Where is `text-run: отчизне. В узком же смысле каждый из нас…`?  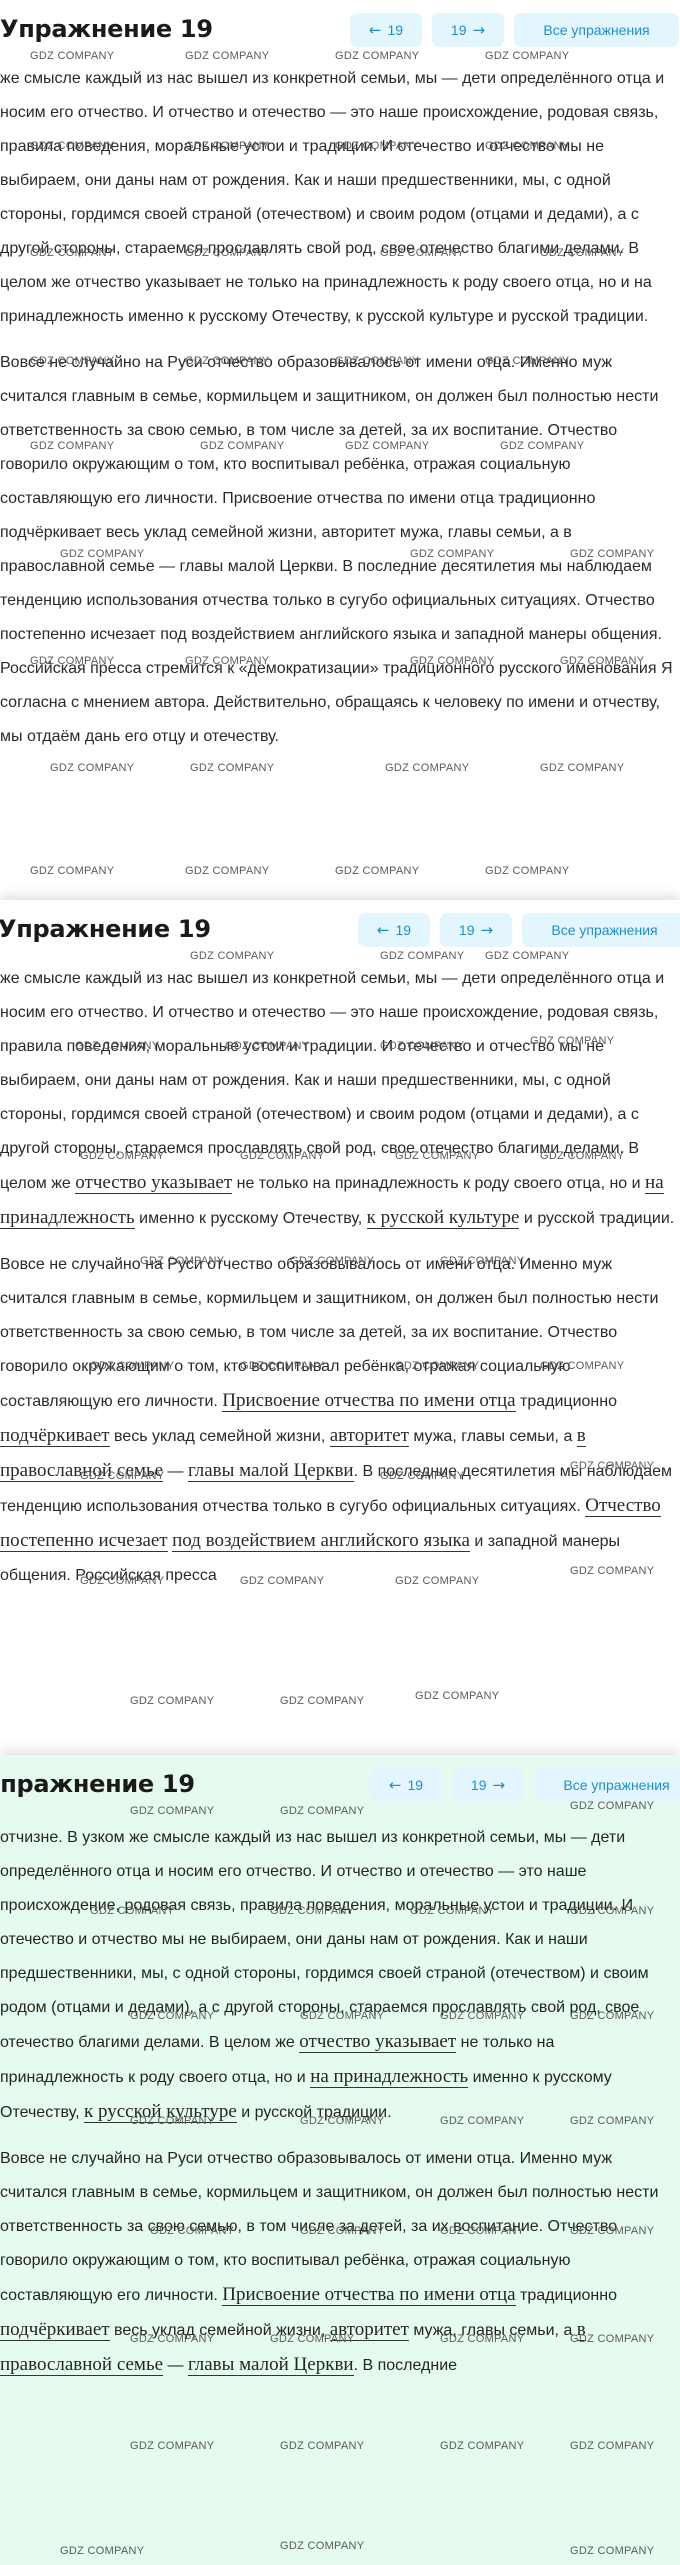 text-run: отчизне. В узком же смысле каждый из нас… is located at coordinates (324, 1940).